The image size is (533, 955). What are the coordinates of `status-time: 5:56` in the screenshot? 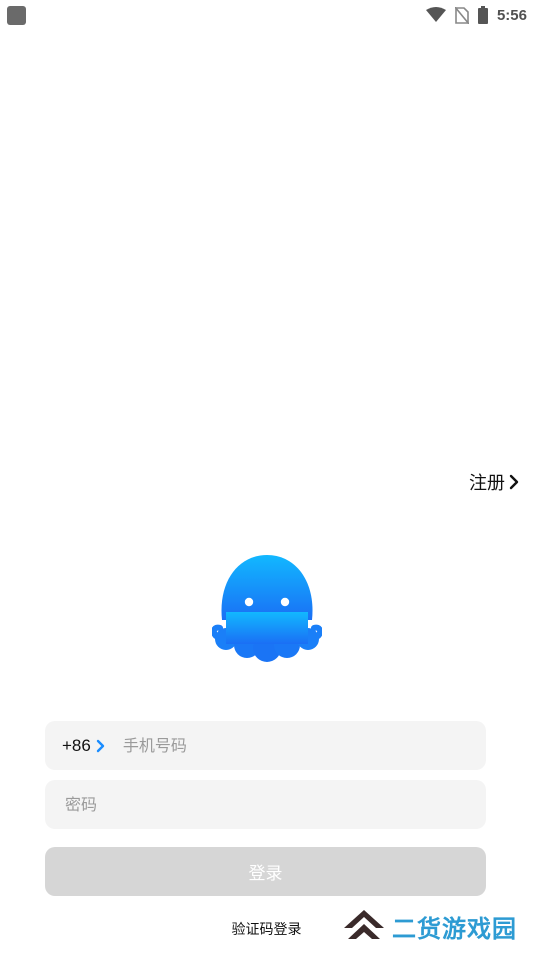 It's located at (511, 15).